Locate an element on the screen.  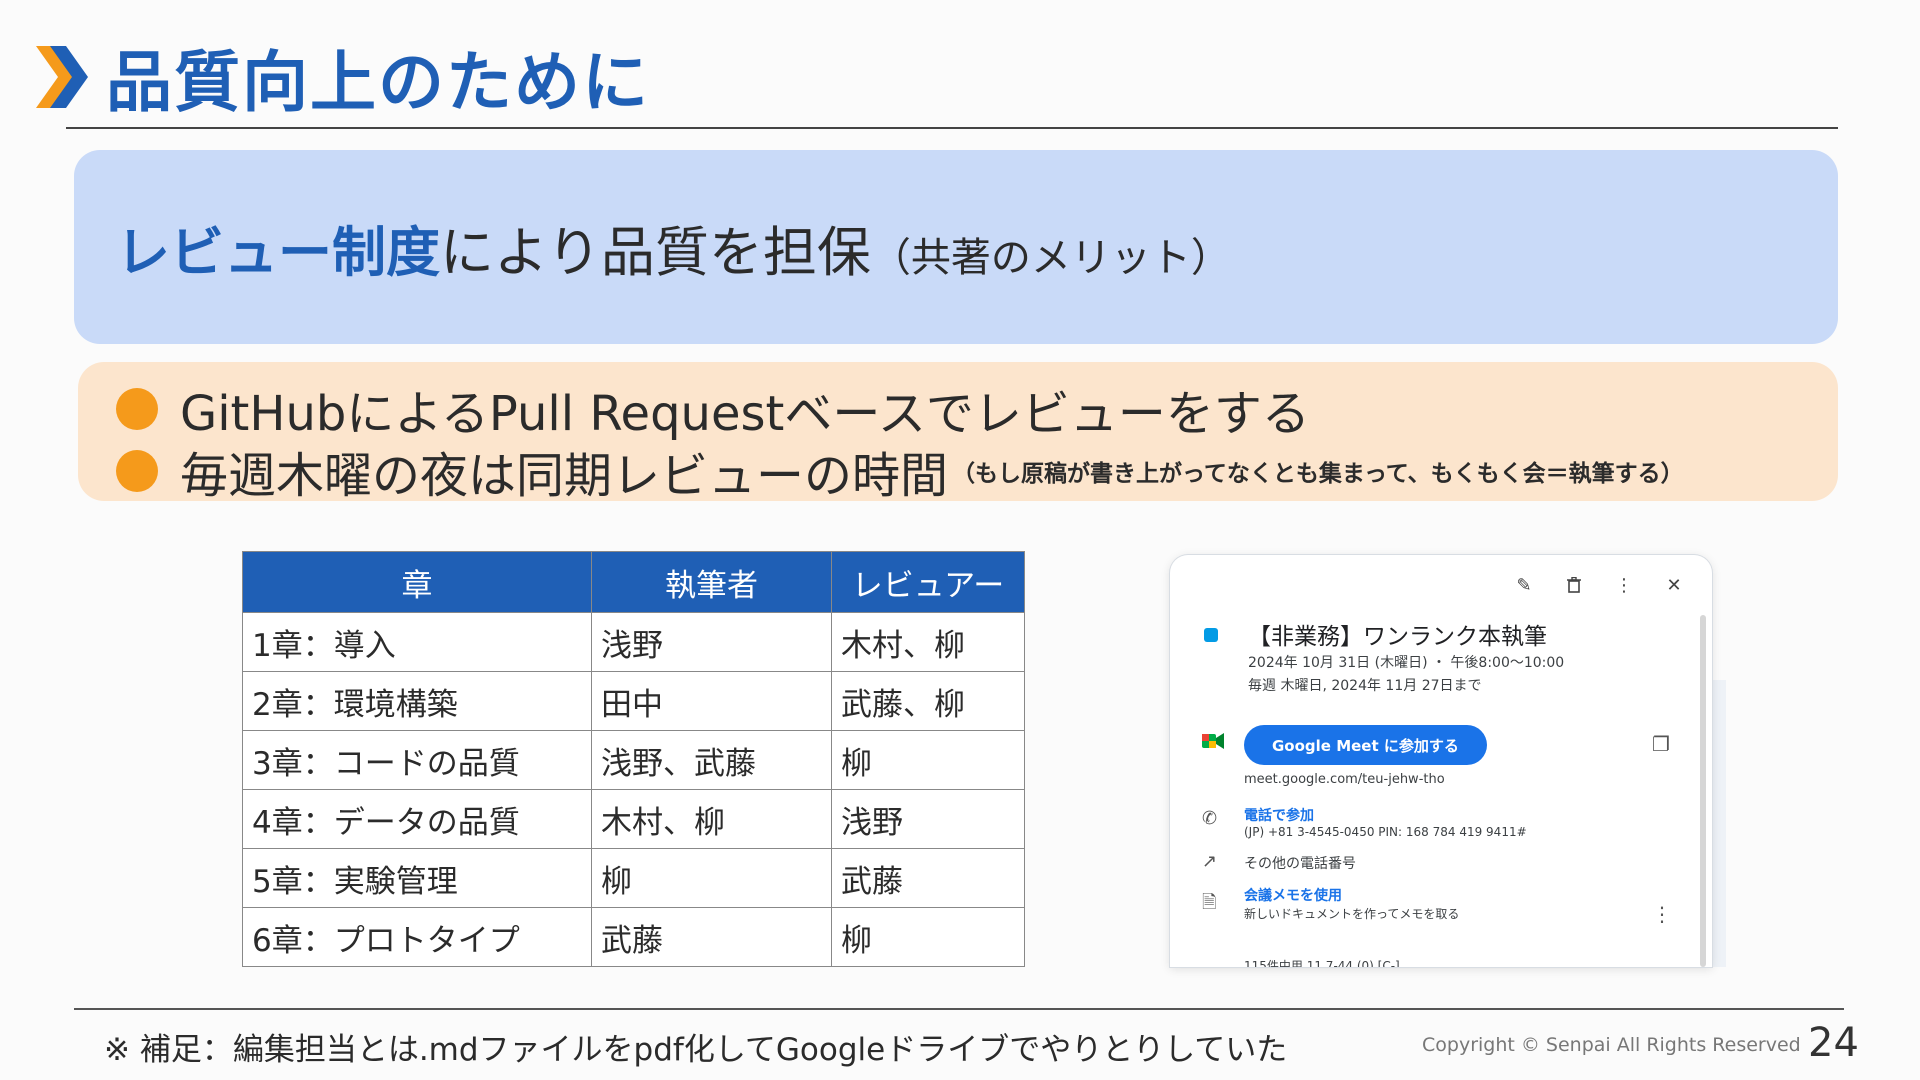
trash-icon is located at coordinates (1574, 585).